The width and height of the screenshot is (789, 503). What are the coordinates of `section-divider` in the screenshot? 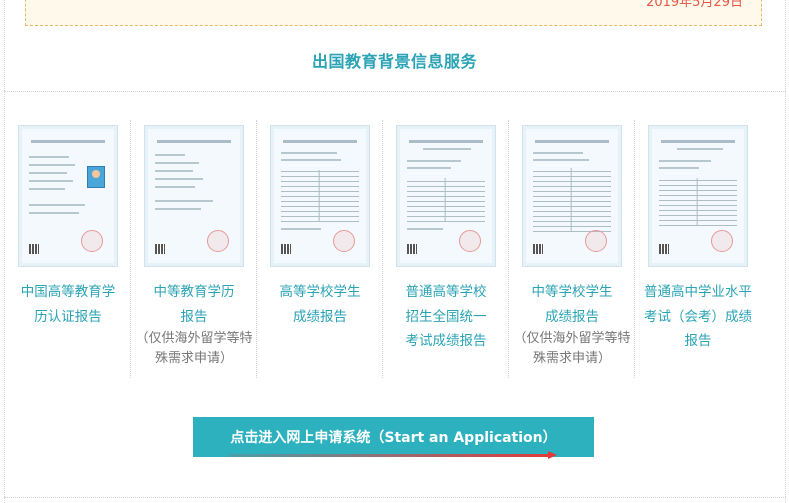 It's located at (395, 91).